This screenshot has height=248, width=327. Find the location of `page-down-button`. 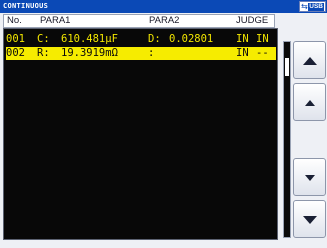

page-down-button is located at coordinates (309, 219).